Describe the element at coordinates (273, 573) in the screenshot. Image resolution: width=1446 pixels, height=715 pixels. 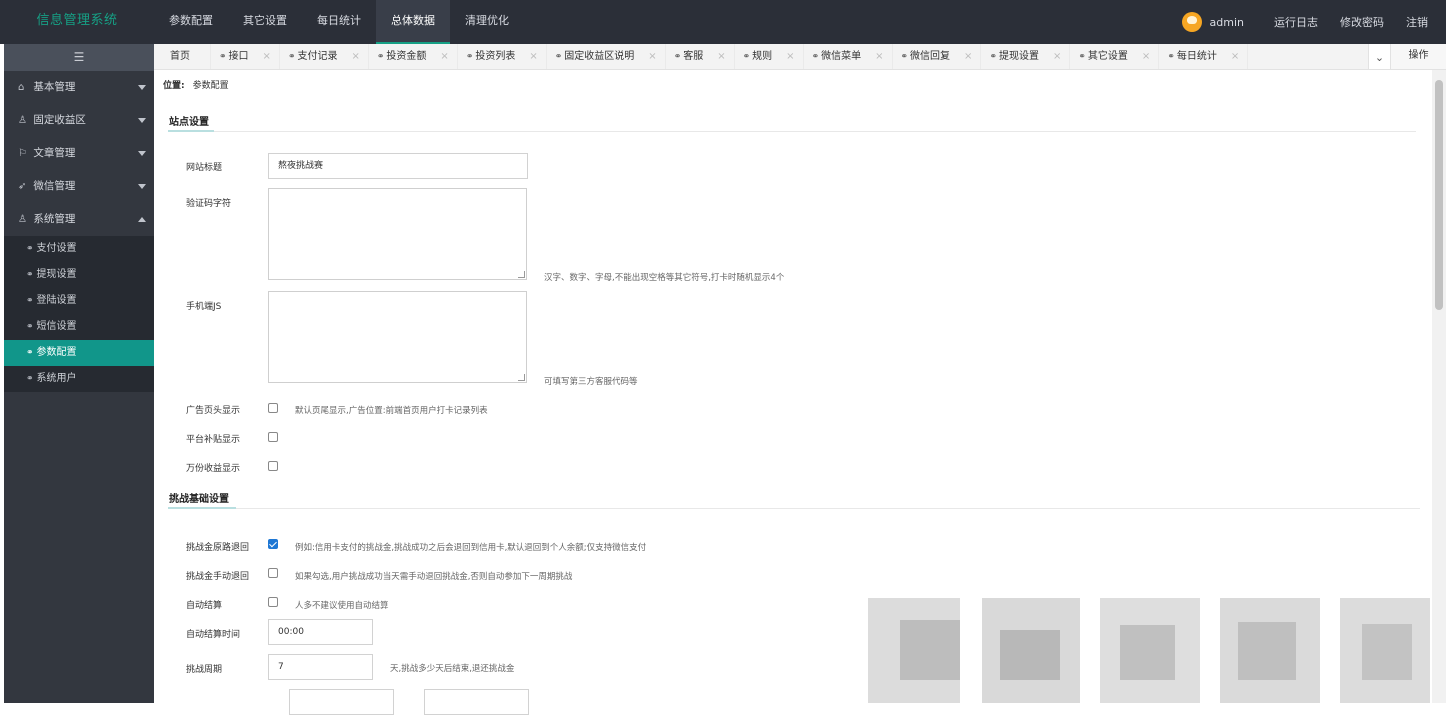
I see `refund-manual-checkbox` at that location.